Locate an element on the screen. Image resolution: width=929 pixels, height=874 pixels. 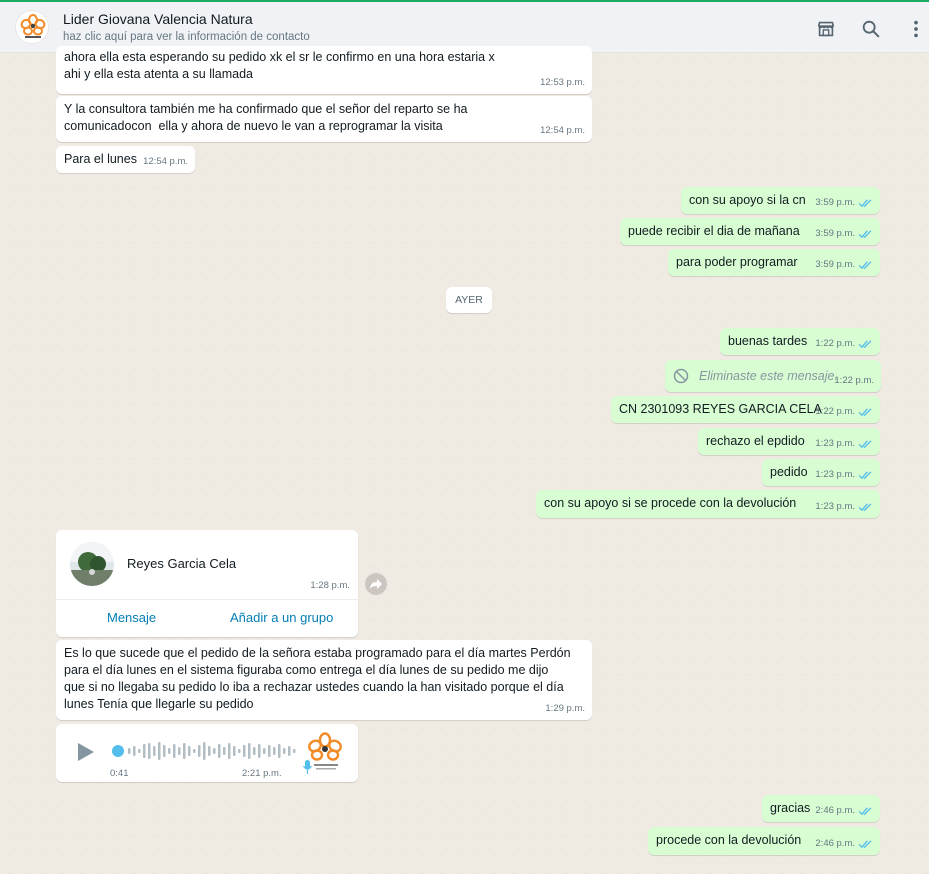
message-bubble: puede recibir el dia de mañana 3:59 p.m. is located at coordinates (750, 231).